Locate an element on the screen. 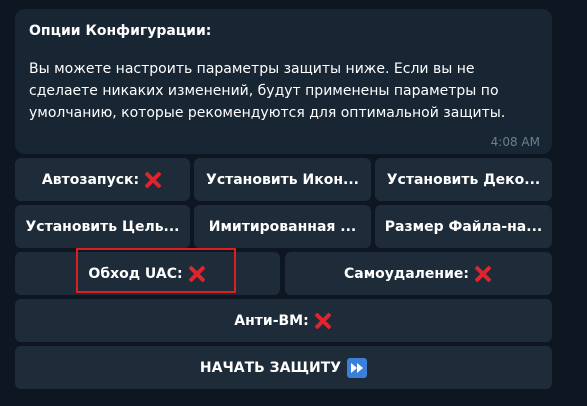 Image resolution: width=587 pixels, height=406 pixels. autostart-button: Автозапуск: is located at coordinates (102, 179).